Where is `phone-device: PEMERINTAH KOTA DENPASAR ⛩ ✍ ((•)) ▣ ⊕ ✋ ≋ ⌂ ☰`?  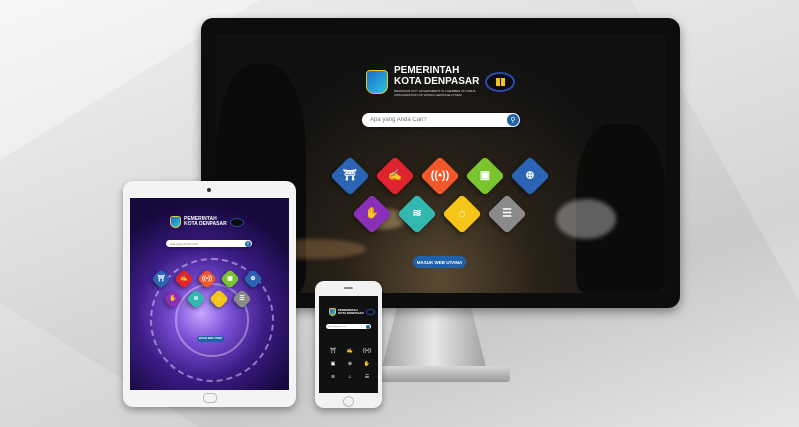 phone-device: PEMERINTAH KOTA DENPASAR ⛩ ✍ ((•)) ▣ ⊕ ✋ ≋ ⌂ ☰ is located at coordinates (348, 344).